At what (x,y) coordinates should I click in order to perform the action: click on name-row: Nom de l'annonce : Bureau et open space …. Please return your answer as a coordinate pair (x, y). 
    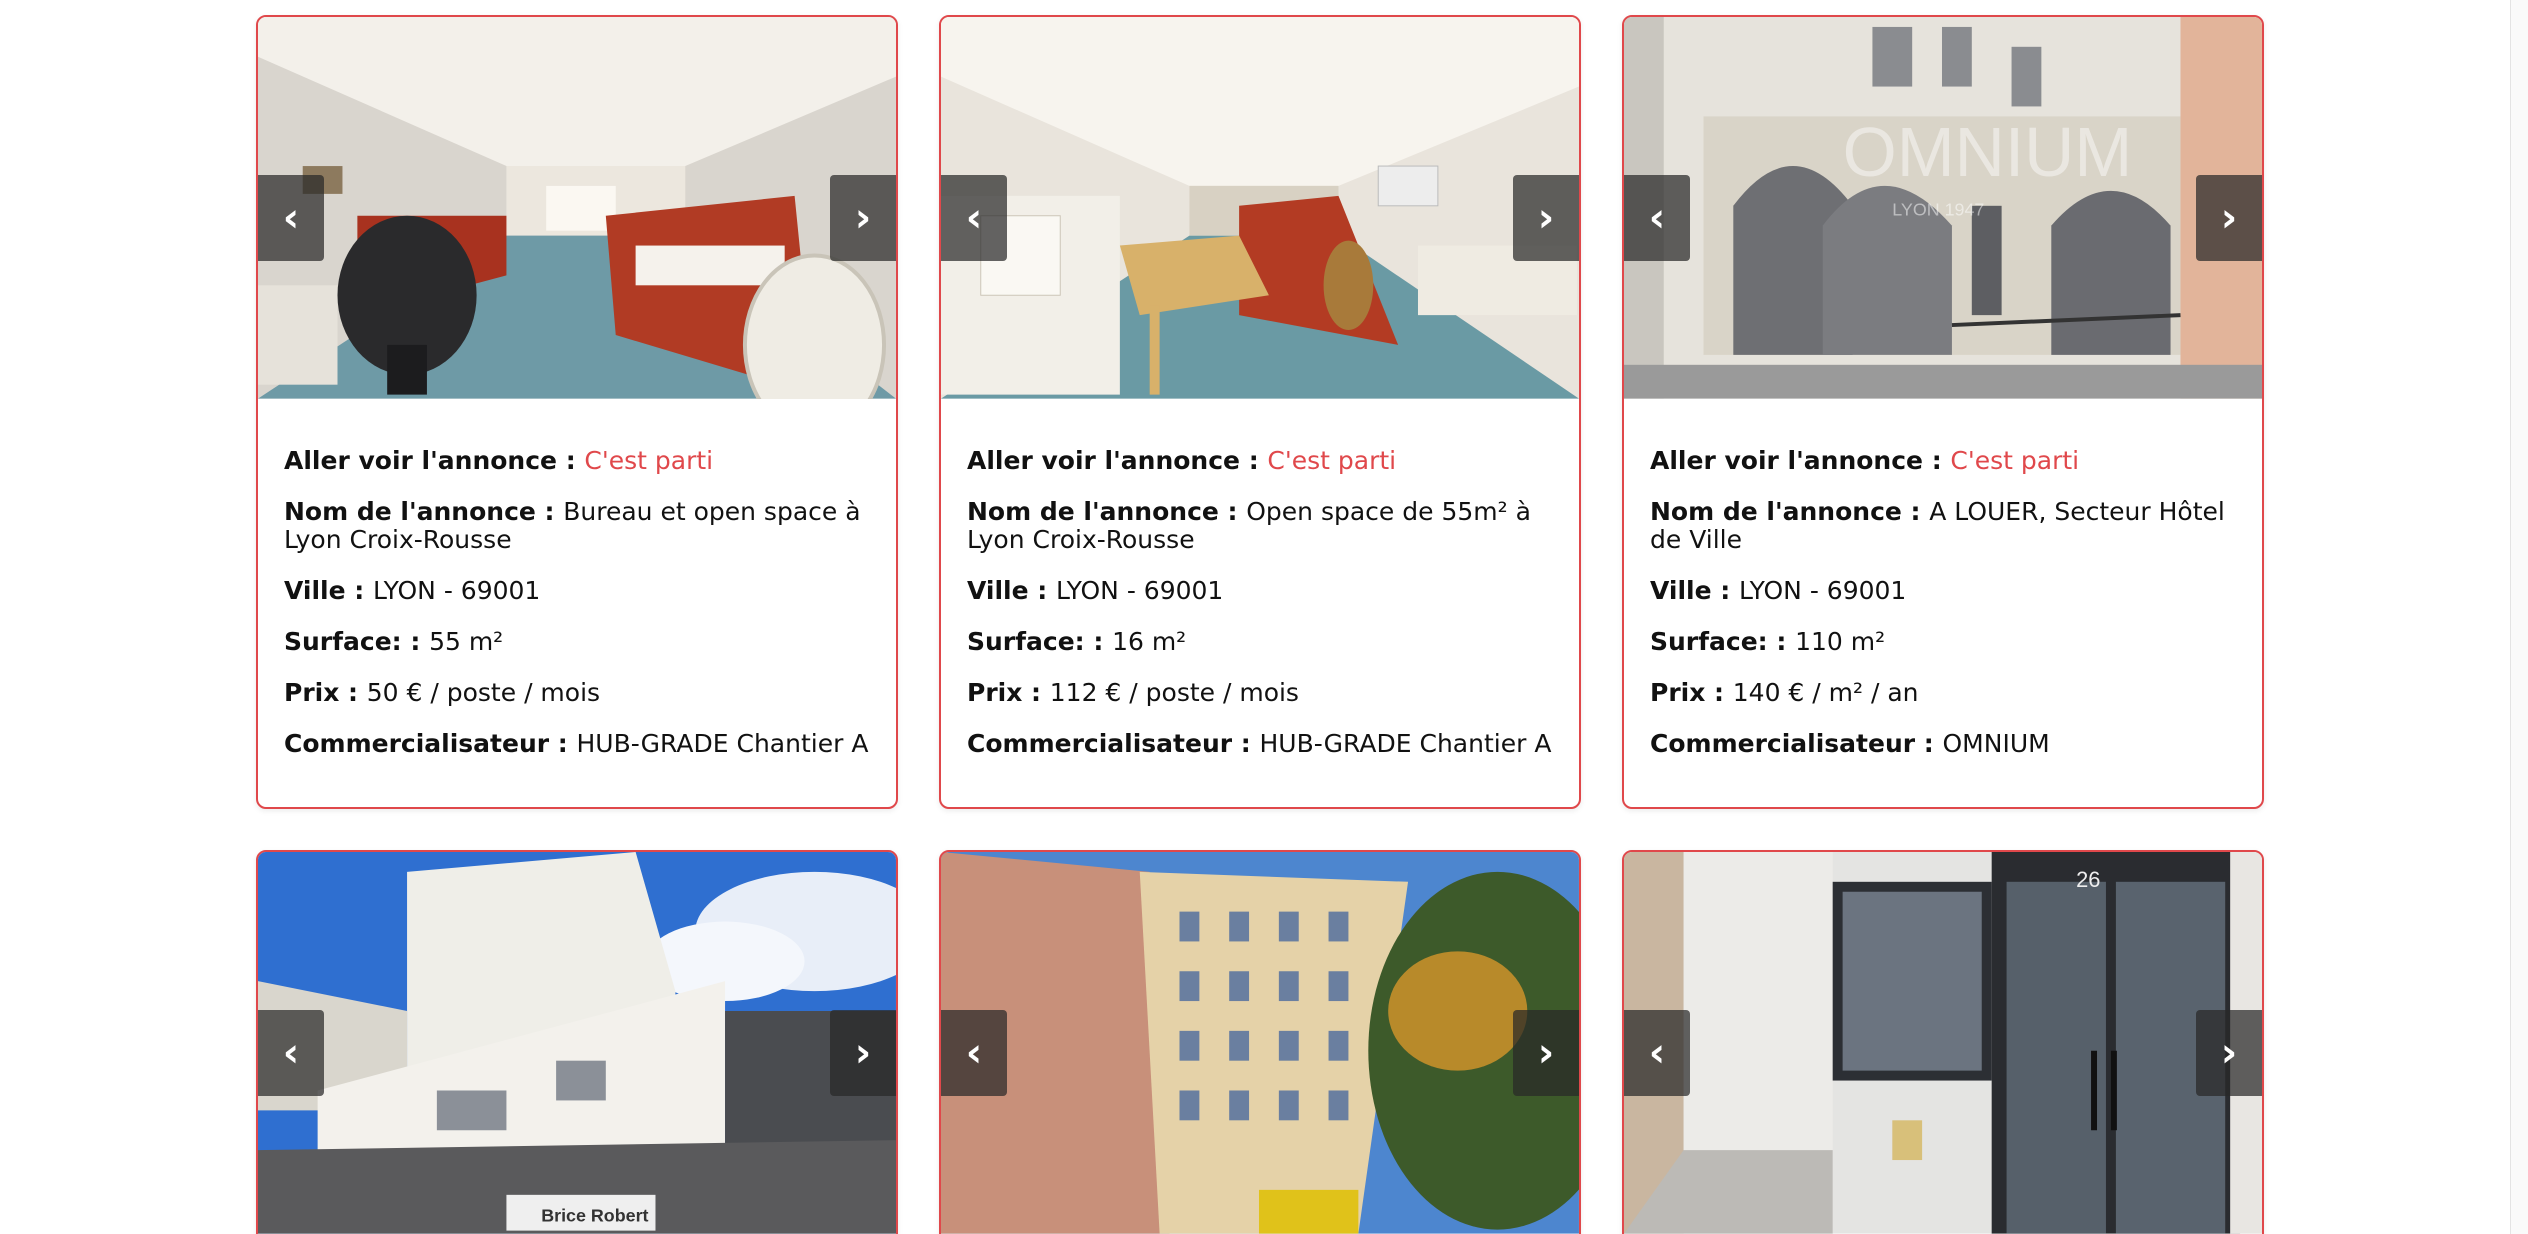
    Looking at the image, I should click on (577, 526).